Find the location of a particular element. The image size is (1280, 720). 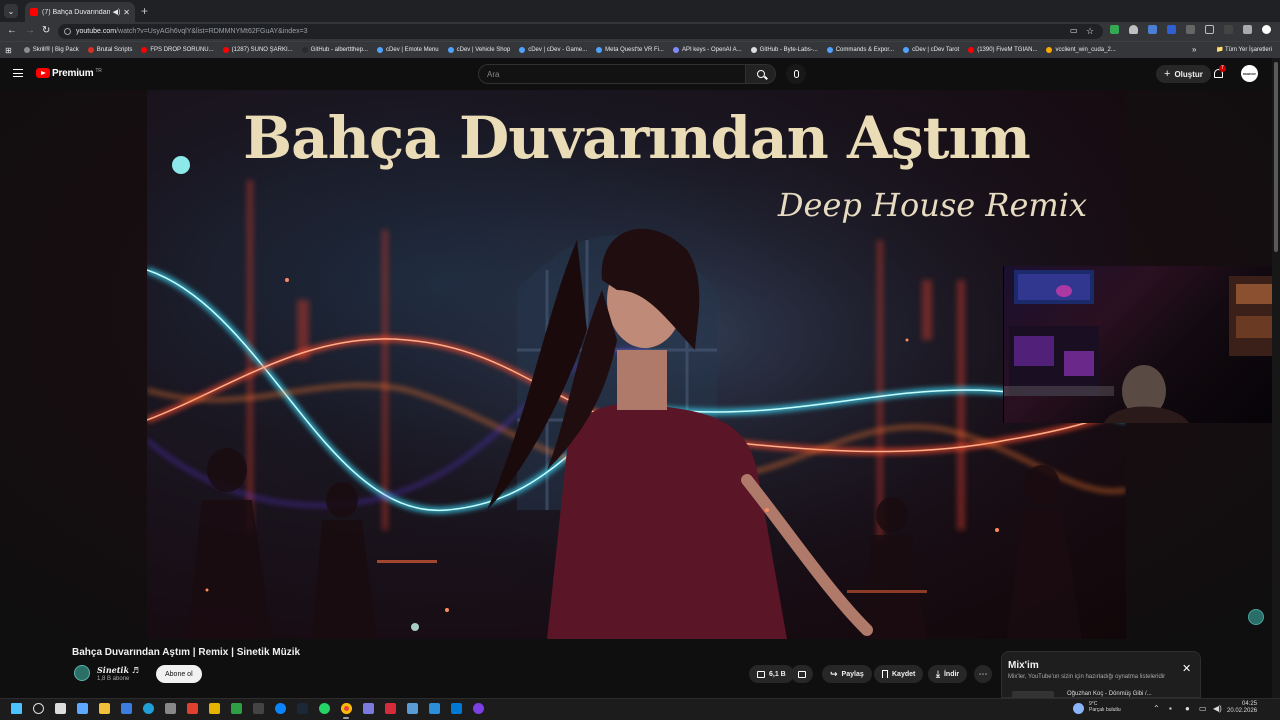

notification-badge: 7 is located at coordinates (1222, 68).